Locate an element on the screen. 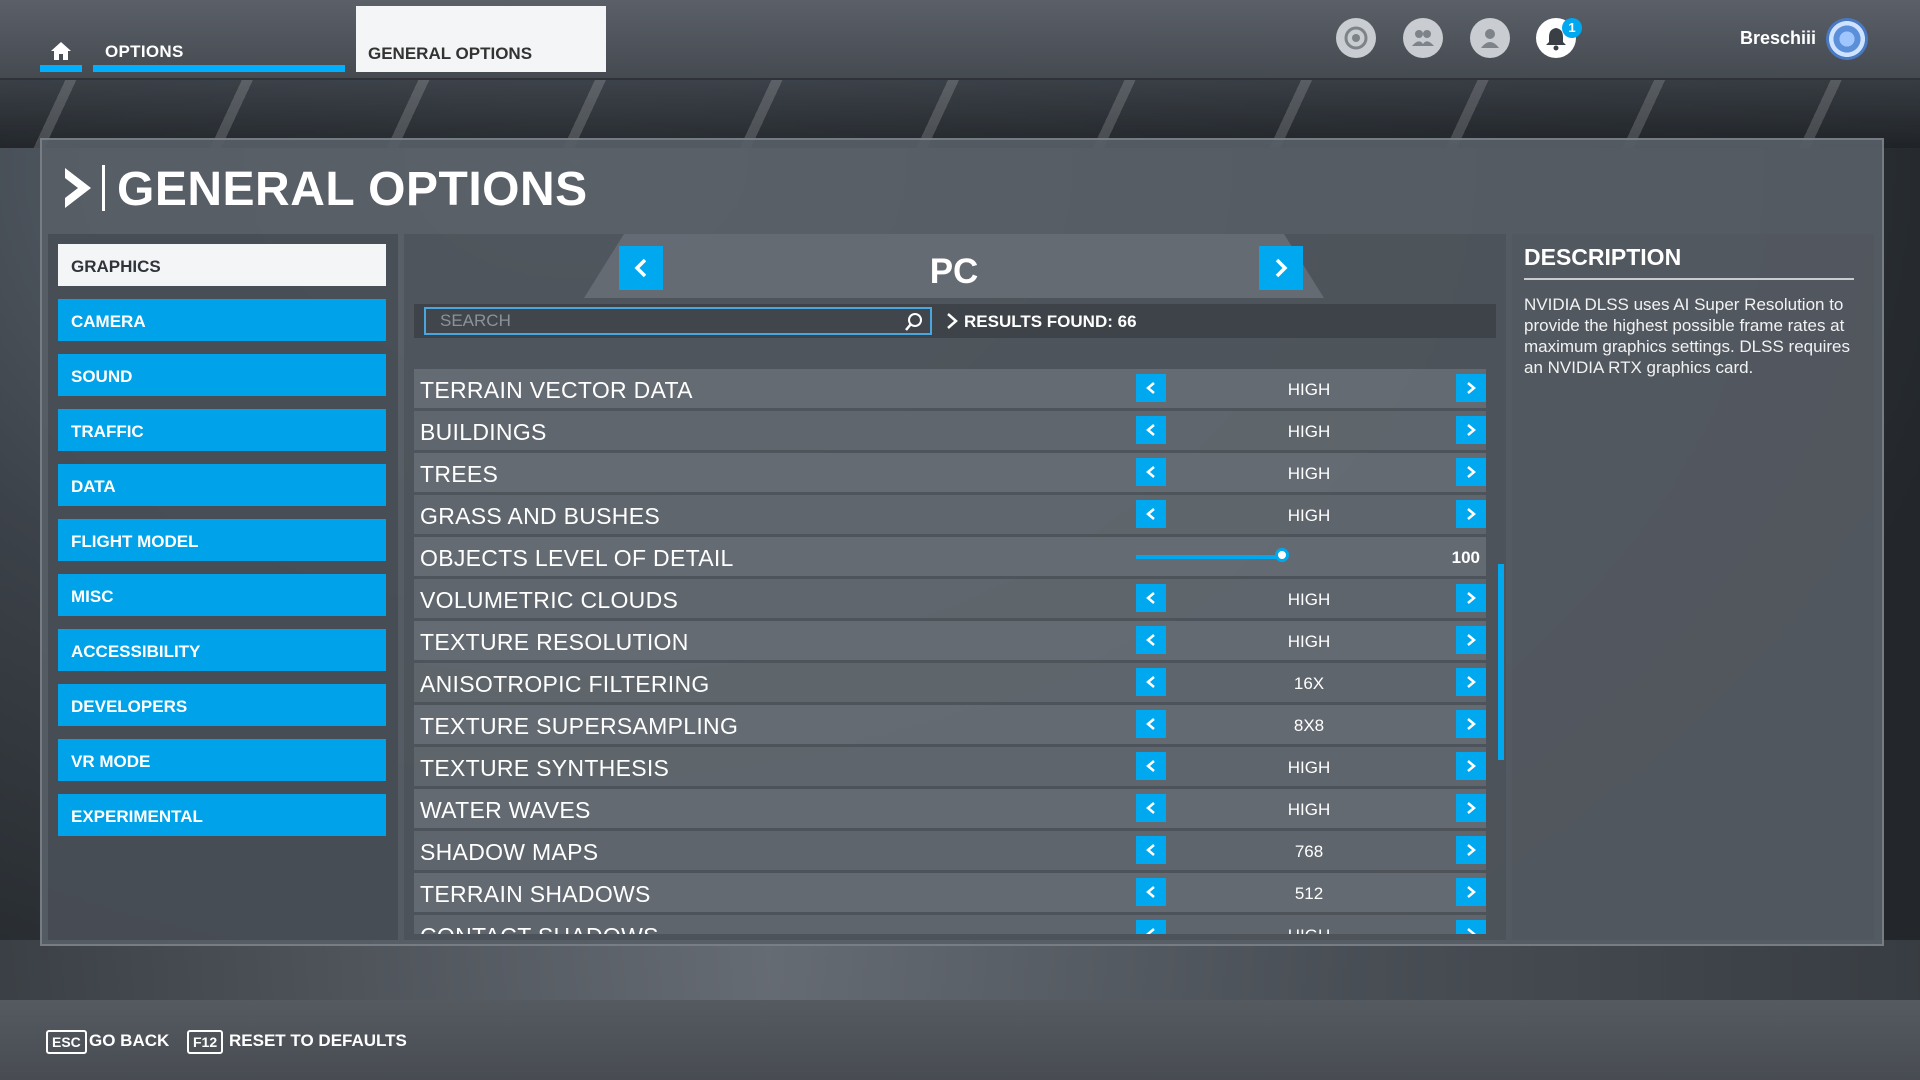  sidebar-item-label: CAMERA is located at coordinates (108, 321).